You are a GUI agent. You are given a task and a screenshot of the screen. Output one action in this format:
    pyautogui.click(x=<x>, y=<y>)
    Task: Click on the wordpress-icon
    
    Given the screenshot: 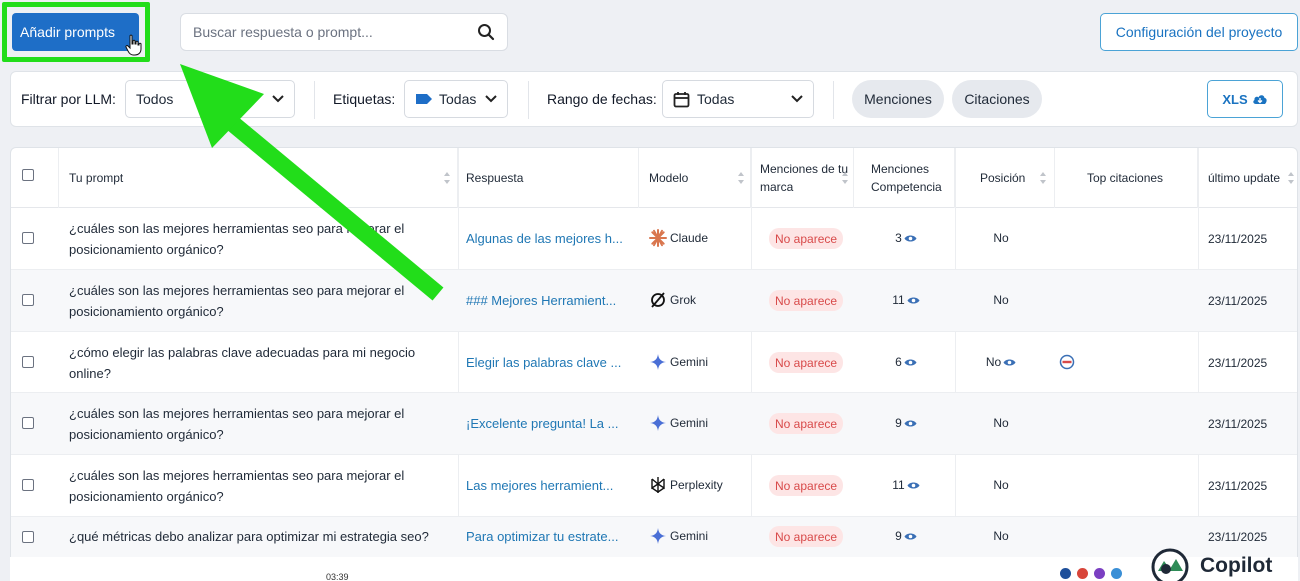 What is the action you would take?
    pyautogui.click(x=1065, y=573)
    